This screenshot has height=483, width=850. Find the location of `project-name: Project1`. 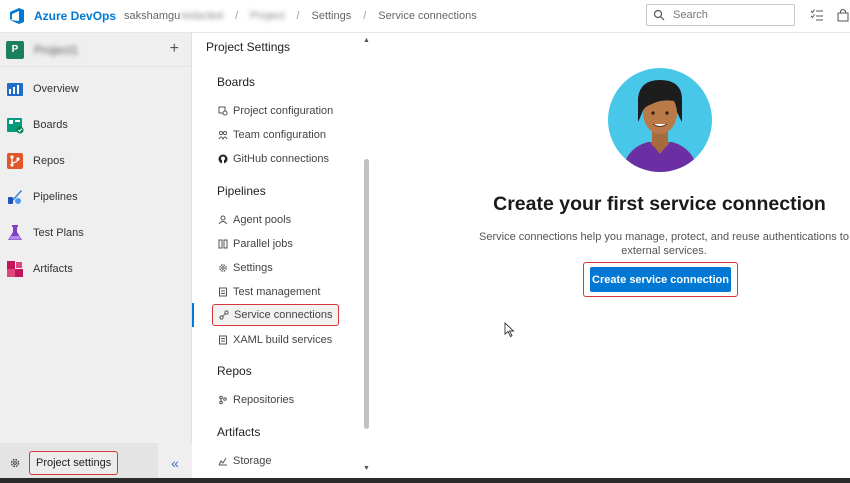

project-name: Project1 is located at coordinates (56, 49).